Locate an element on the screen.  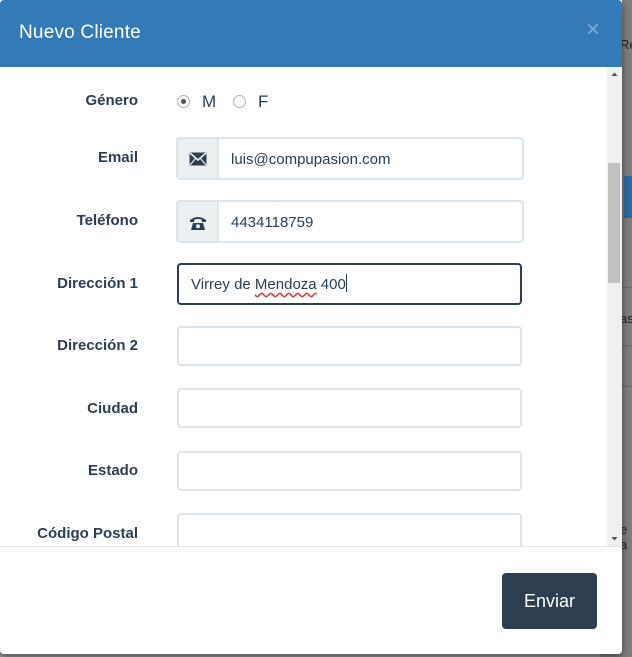
state-field is located at coordinates (349, 471).